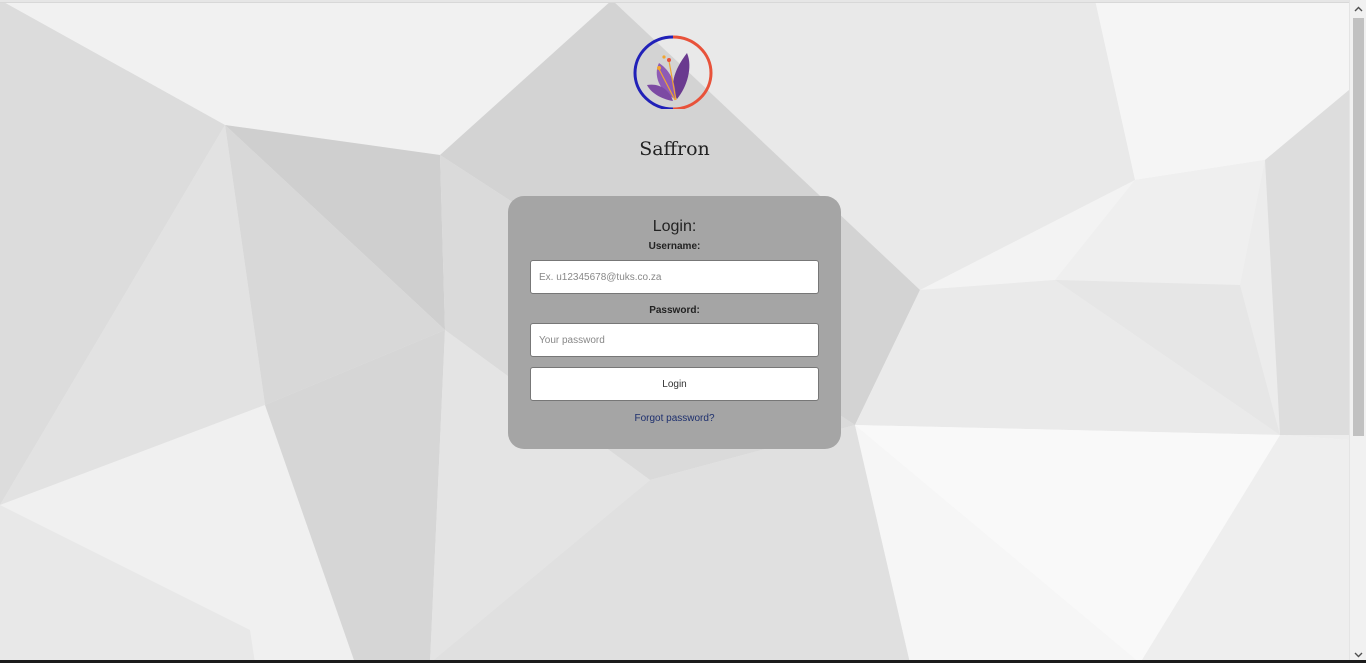 The width and height of the screenshot is (1366, 663). Describe the element at coordinates (674, 340) in the screenshot. I see `password-input` at that location.